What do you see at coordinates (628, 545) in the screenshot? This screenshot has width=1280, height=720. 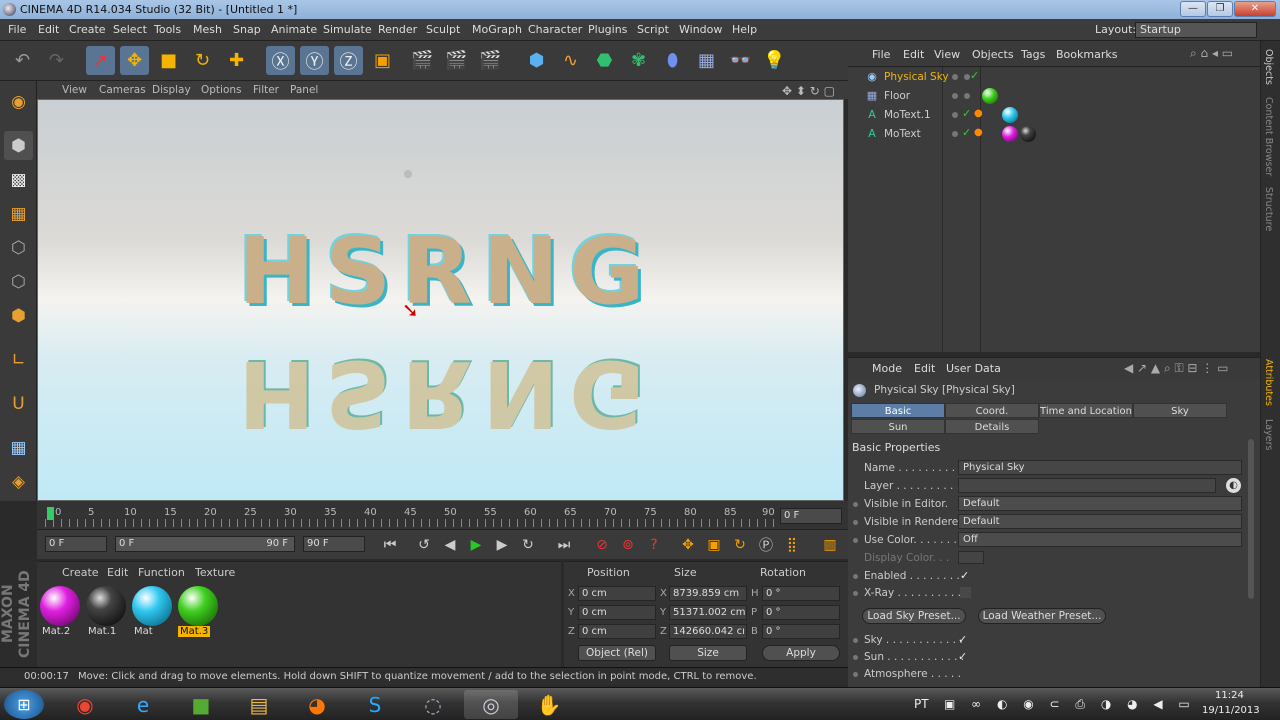 I see `autokey-icon: ⊚` at bounding box center [628, 545].